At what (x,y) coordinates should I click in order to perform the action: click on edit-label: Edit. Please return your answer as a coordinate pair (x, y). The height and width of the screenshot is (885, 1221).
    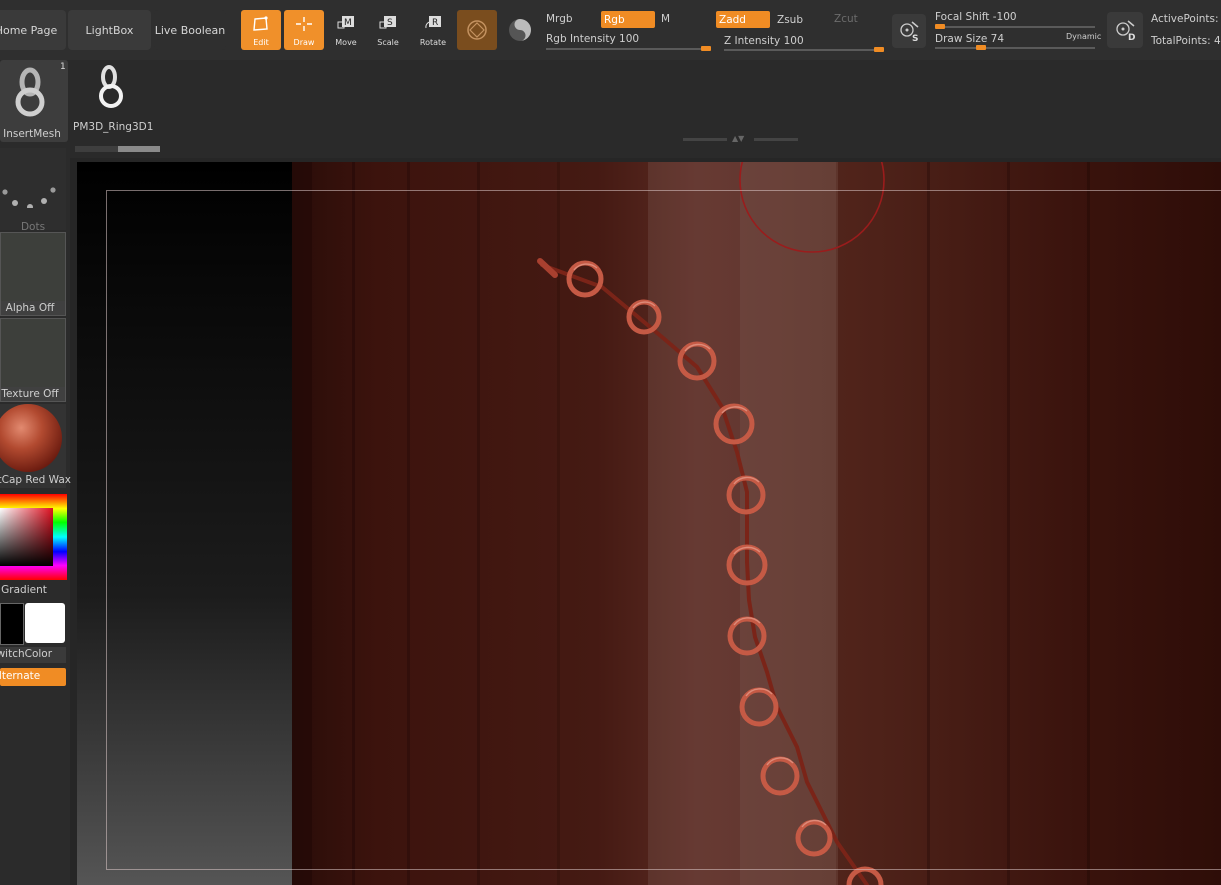
    Looking at the image, I should click on (261, 42).